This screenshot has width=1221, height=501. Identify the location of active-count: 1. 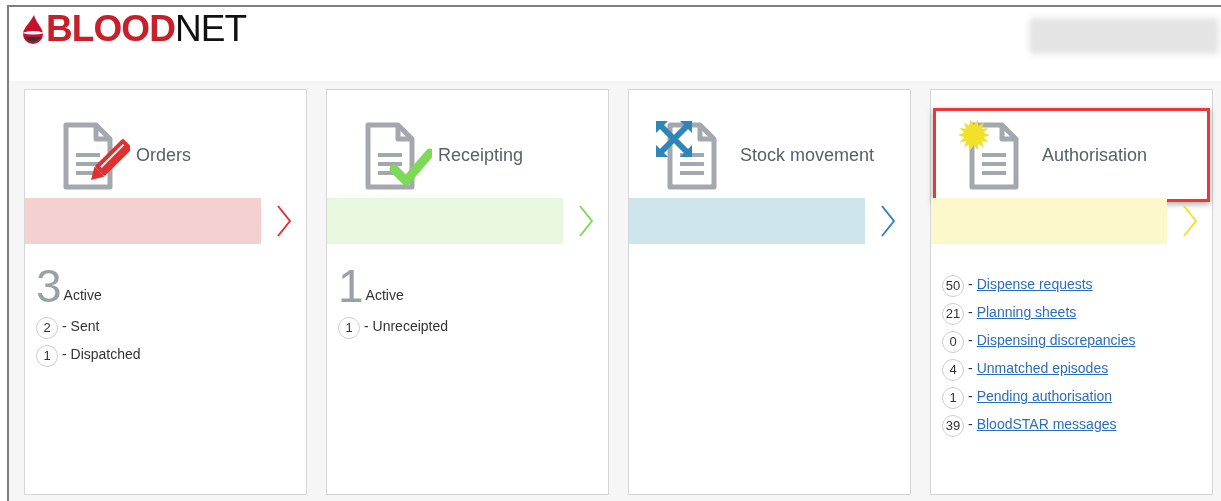
(351, 286).